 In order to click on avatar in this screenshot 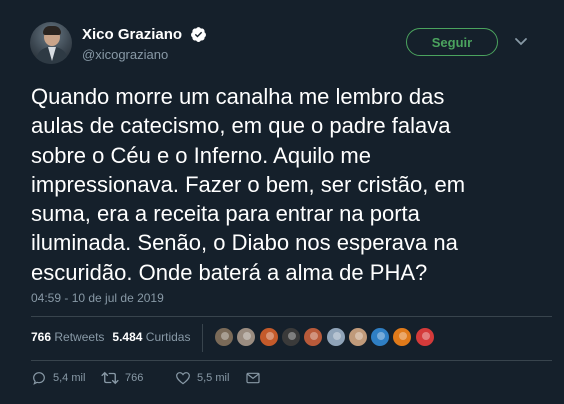, I will do `click(51, 43)`.